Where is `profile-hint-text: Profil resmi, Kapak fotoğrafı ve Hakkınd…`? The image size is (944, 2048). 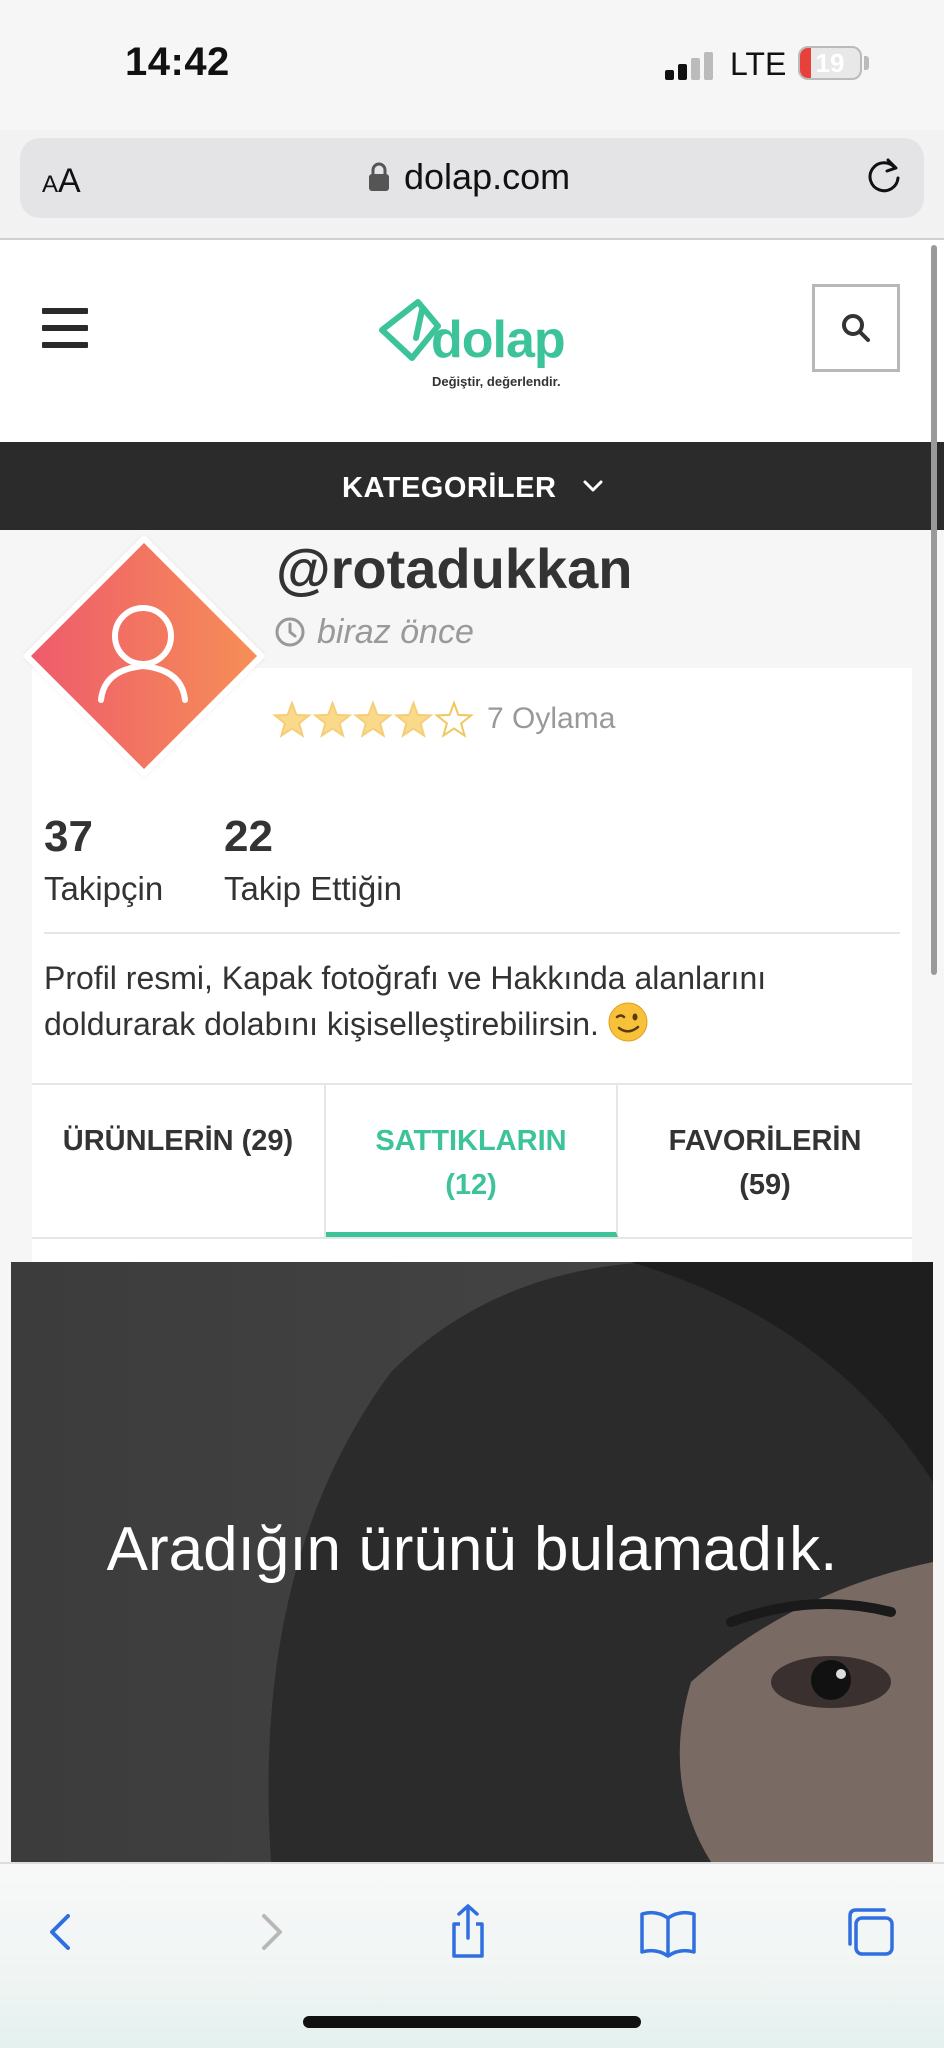 profile-hint-text: Profil resmi, Kapak fotoğrafı ve Hakkınd… is located at coordinates (405, 1001).